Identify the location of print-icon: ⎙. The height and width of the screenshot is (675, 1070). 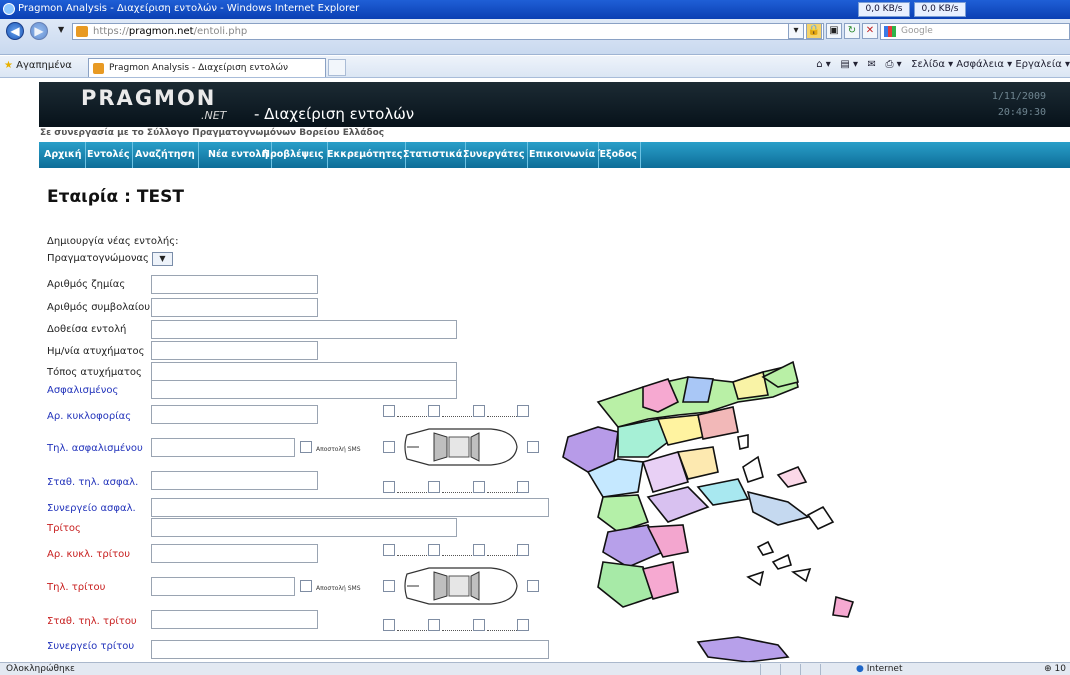
(889, 64).